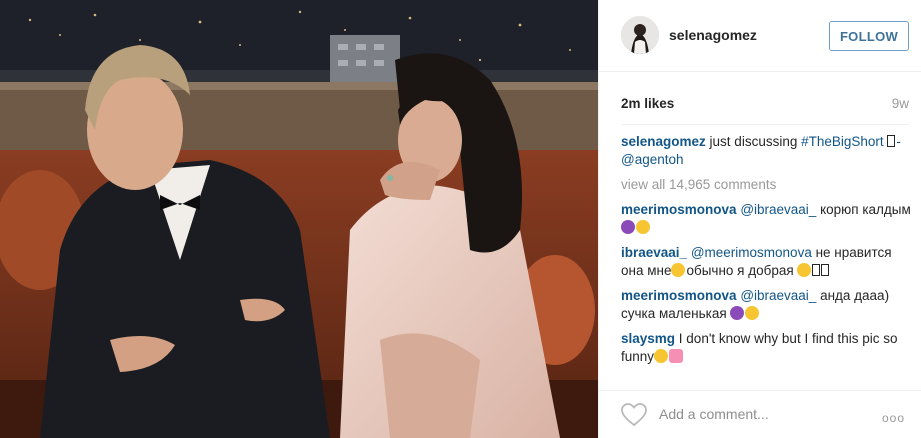 This screenshot has height=438, width=921. Describe the element at coordinates (751, 252) in the screenshot. I see `comment-mention: @meerimosmonova` at that location.